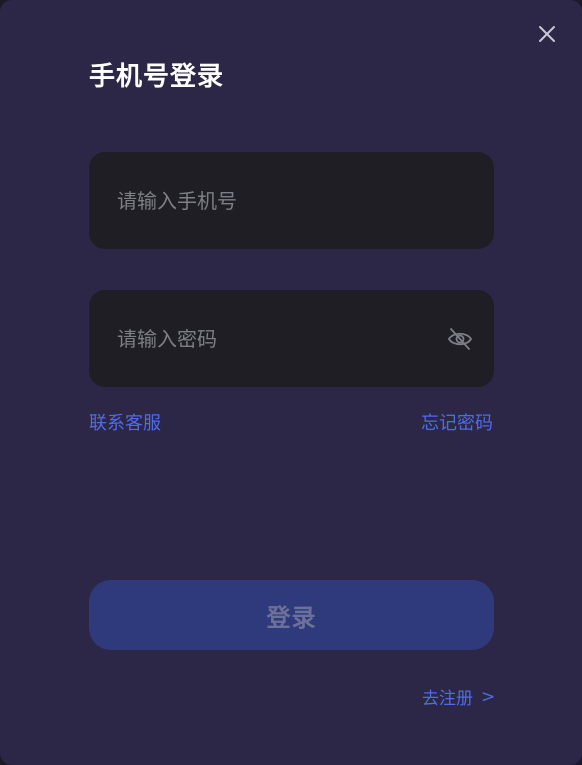 Image resolution: width=582 pixels, height=765 pixels. I want to click on page-title: 手机号登录, so click(157, 77).